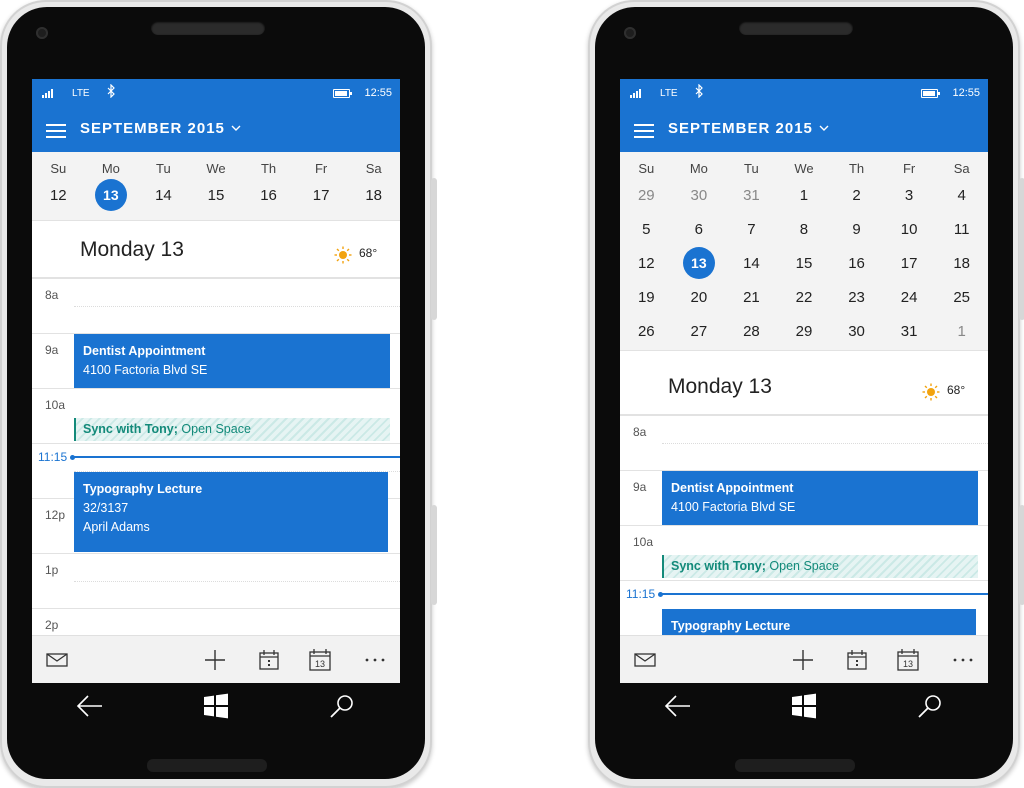  I want to click on calendar-day: 10, so click(909, 229).